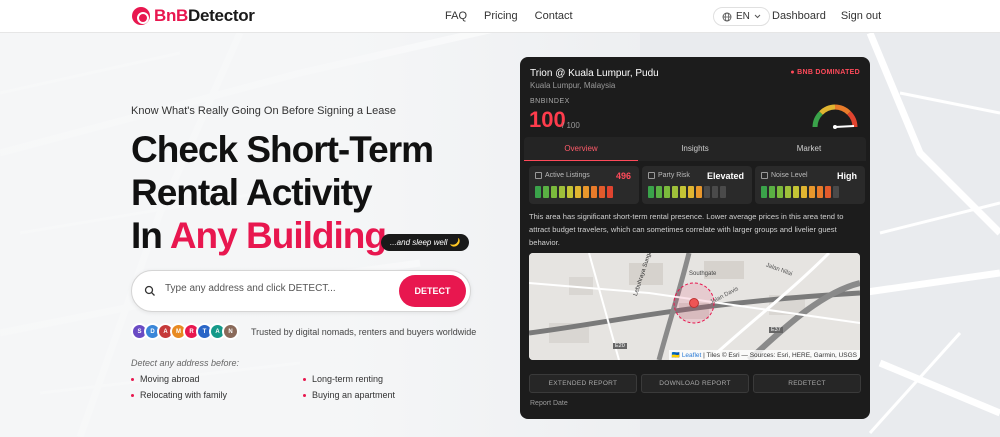 The width and height of the screenshot is (1000, 437). Describe the element at coordinates (809, 149) in the screenshot. I see `tab-market: Market` at that location.